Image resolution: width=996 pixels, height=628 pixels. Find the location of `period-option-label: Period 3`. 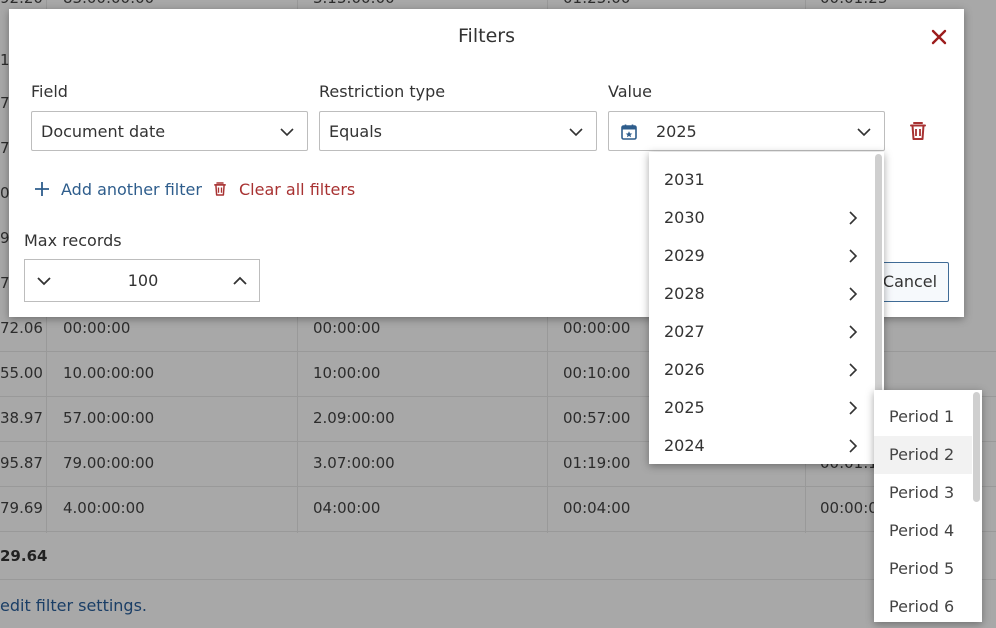

period-option-label: Period 3 is located at coordinates (922, 492).